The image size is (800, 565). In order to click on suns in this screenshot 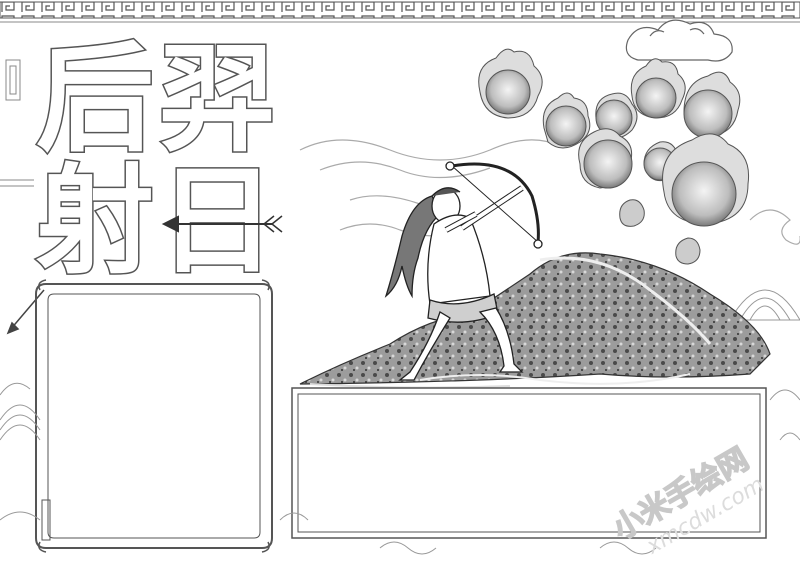, I will do `click(614, 156)`.